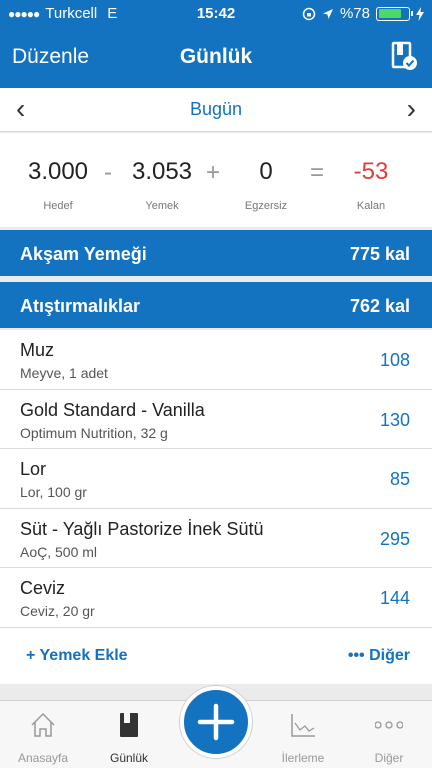 This screenshot has height=768, width=432. Describe the element at coordinates (371, 171) in the screenshot. I see `remaining-value: -53` at that location.